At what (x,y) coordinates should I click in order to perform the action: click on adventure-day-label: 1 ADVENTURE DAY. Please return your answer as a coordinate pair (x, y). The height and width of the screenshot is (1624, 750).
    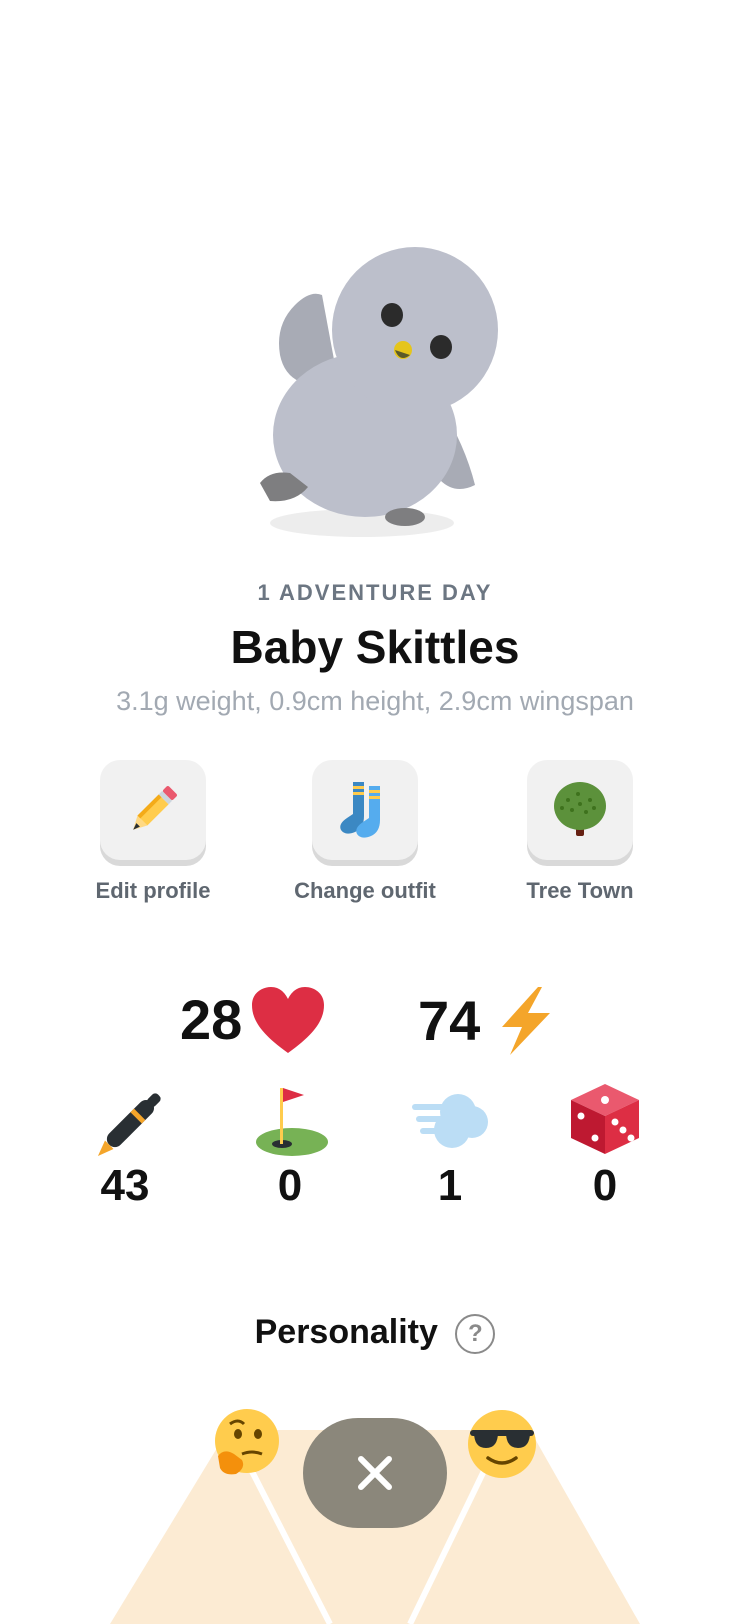
    Looking at the image, I should click on (375, 592).